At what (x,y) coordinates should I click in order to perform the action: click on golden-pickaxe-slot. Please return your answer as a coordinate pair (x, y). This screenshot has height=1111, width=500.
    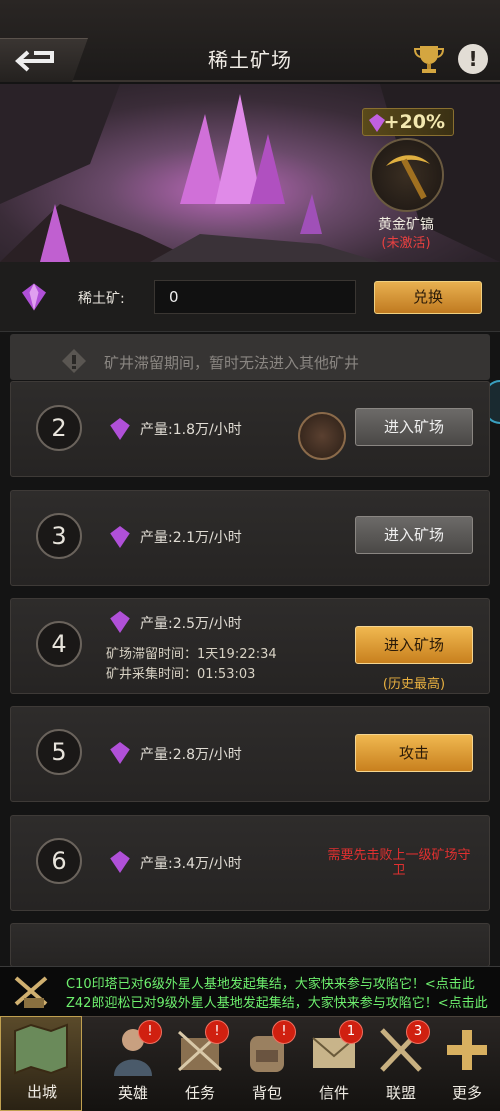
    Looking at the image, I should click on (407, 175).